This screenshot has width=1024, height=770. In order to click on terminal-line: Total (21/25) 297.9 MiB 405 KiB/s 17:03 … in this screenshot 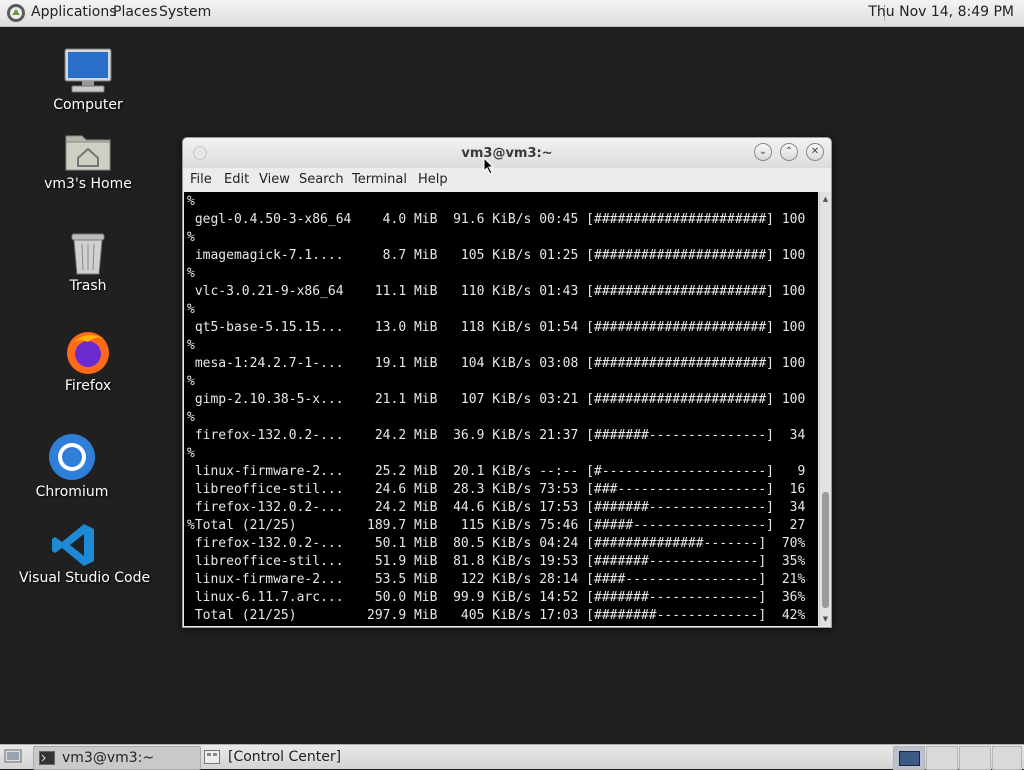, I will do `click(496, 615)`.